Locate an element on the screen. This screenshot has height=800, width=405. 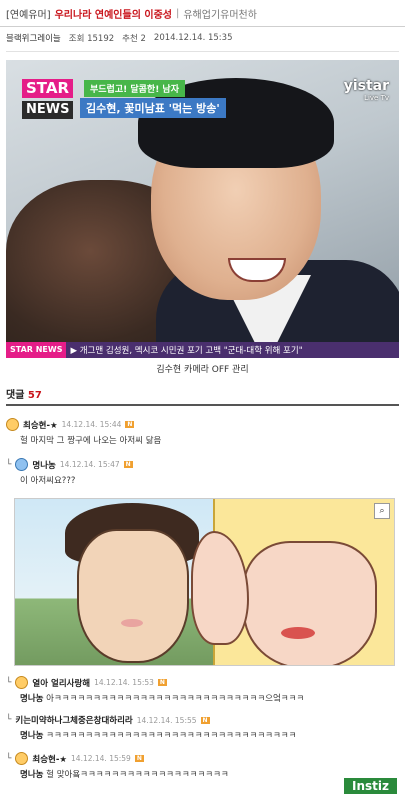
post-header: [연예유머] 우리나라 연예인들의 이중성 | 유해업기유머천하 is located at coordinates (202, 13).